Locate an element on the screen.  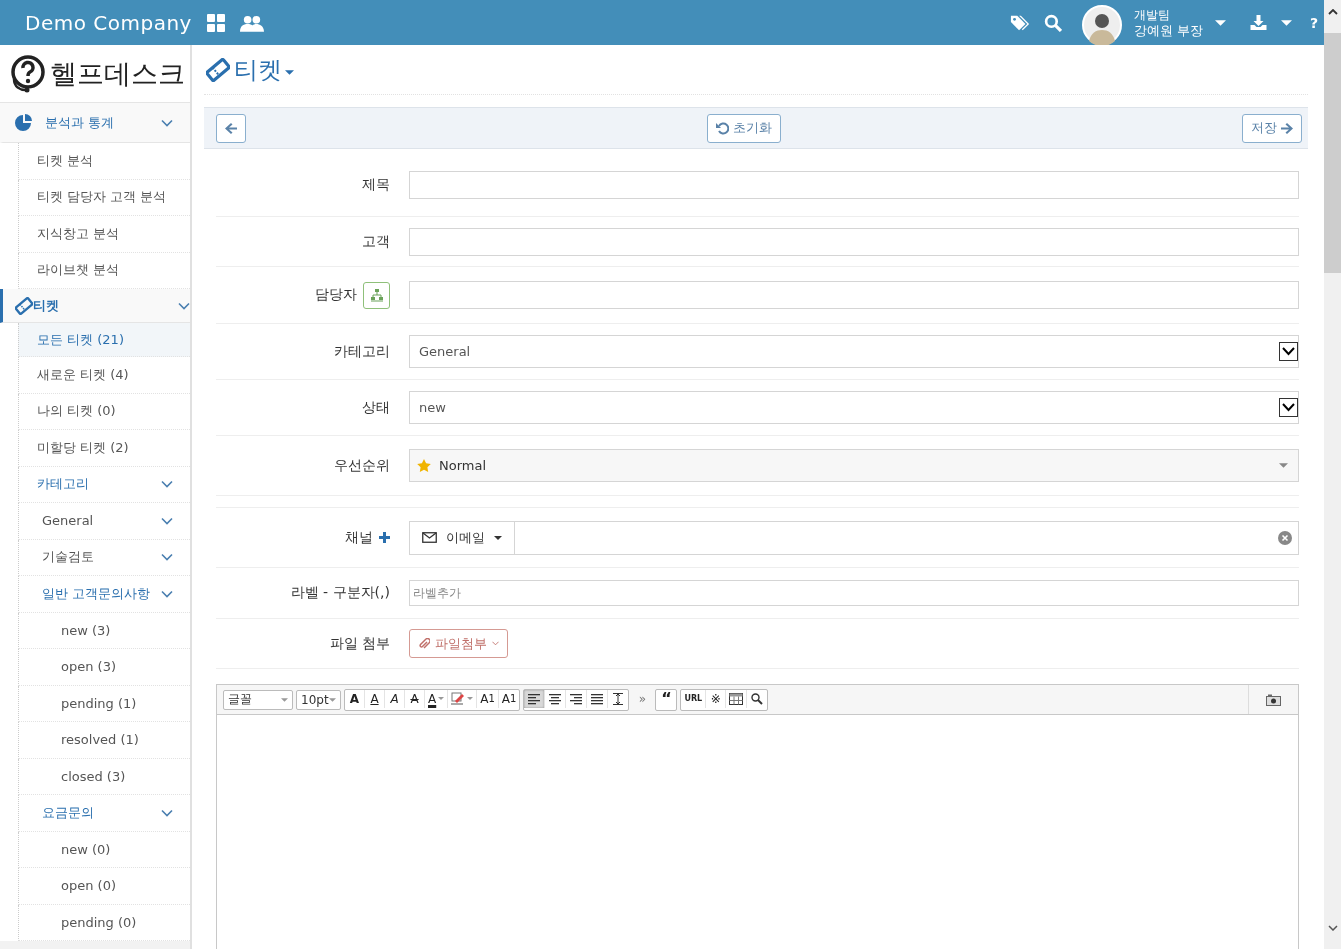
field-label: 파일 첨부 is located at coordinates (359, 643).